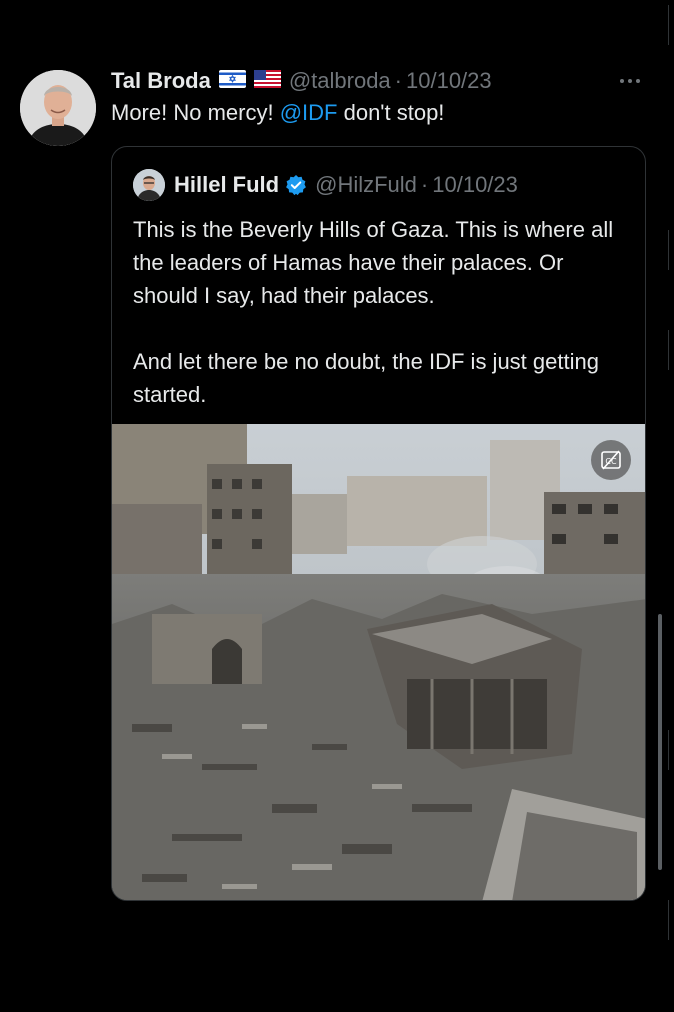  Describe the element at coordinates (161, 81) in the screenshot. I see `author-name: Tal Broda` at that location.